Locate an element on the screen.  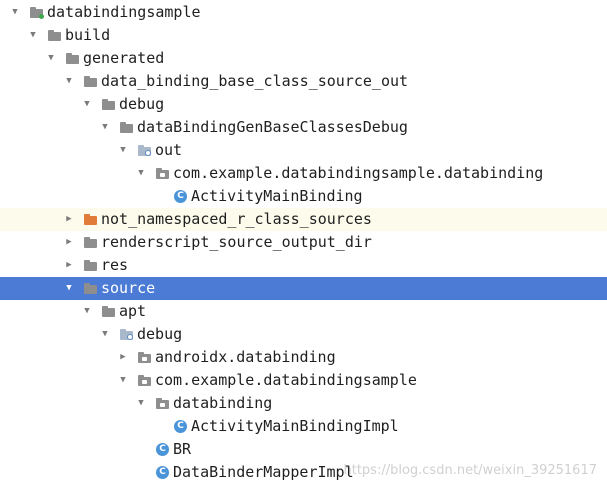
tree-row-label: generated is located at coordinates (124, 58).